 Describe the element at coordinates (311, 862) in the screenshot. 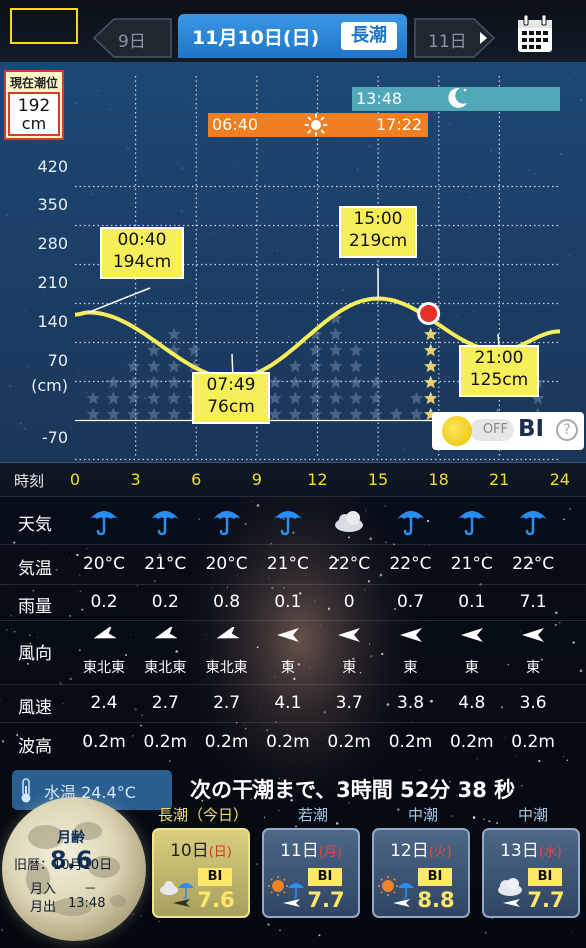

I see `day-card: 若潮 11日(月) BI 7.7` at that location.